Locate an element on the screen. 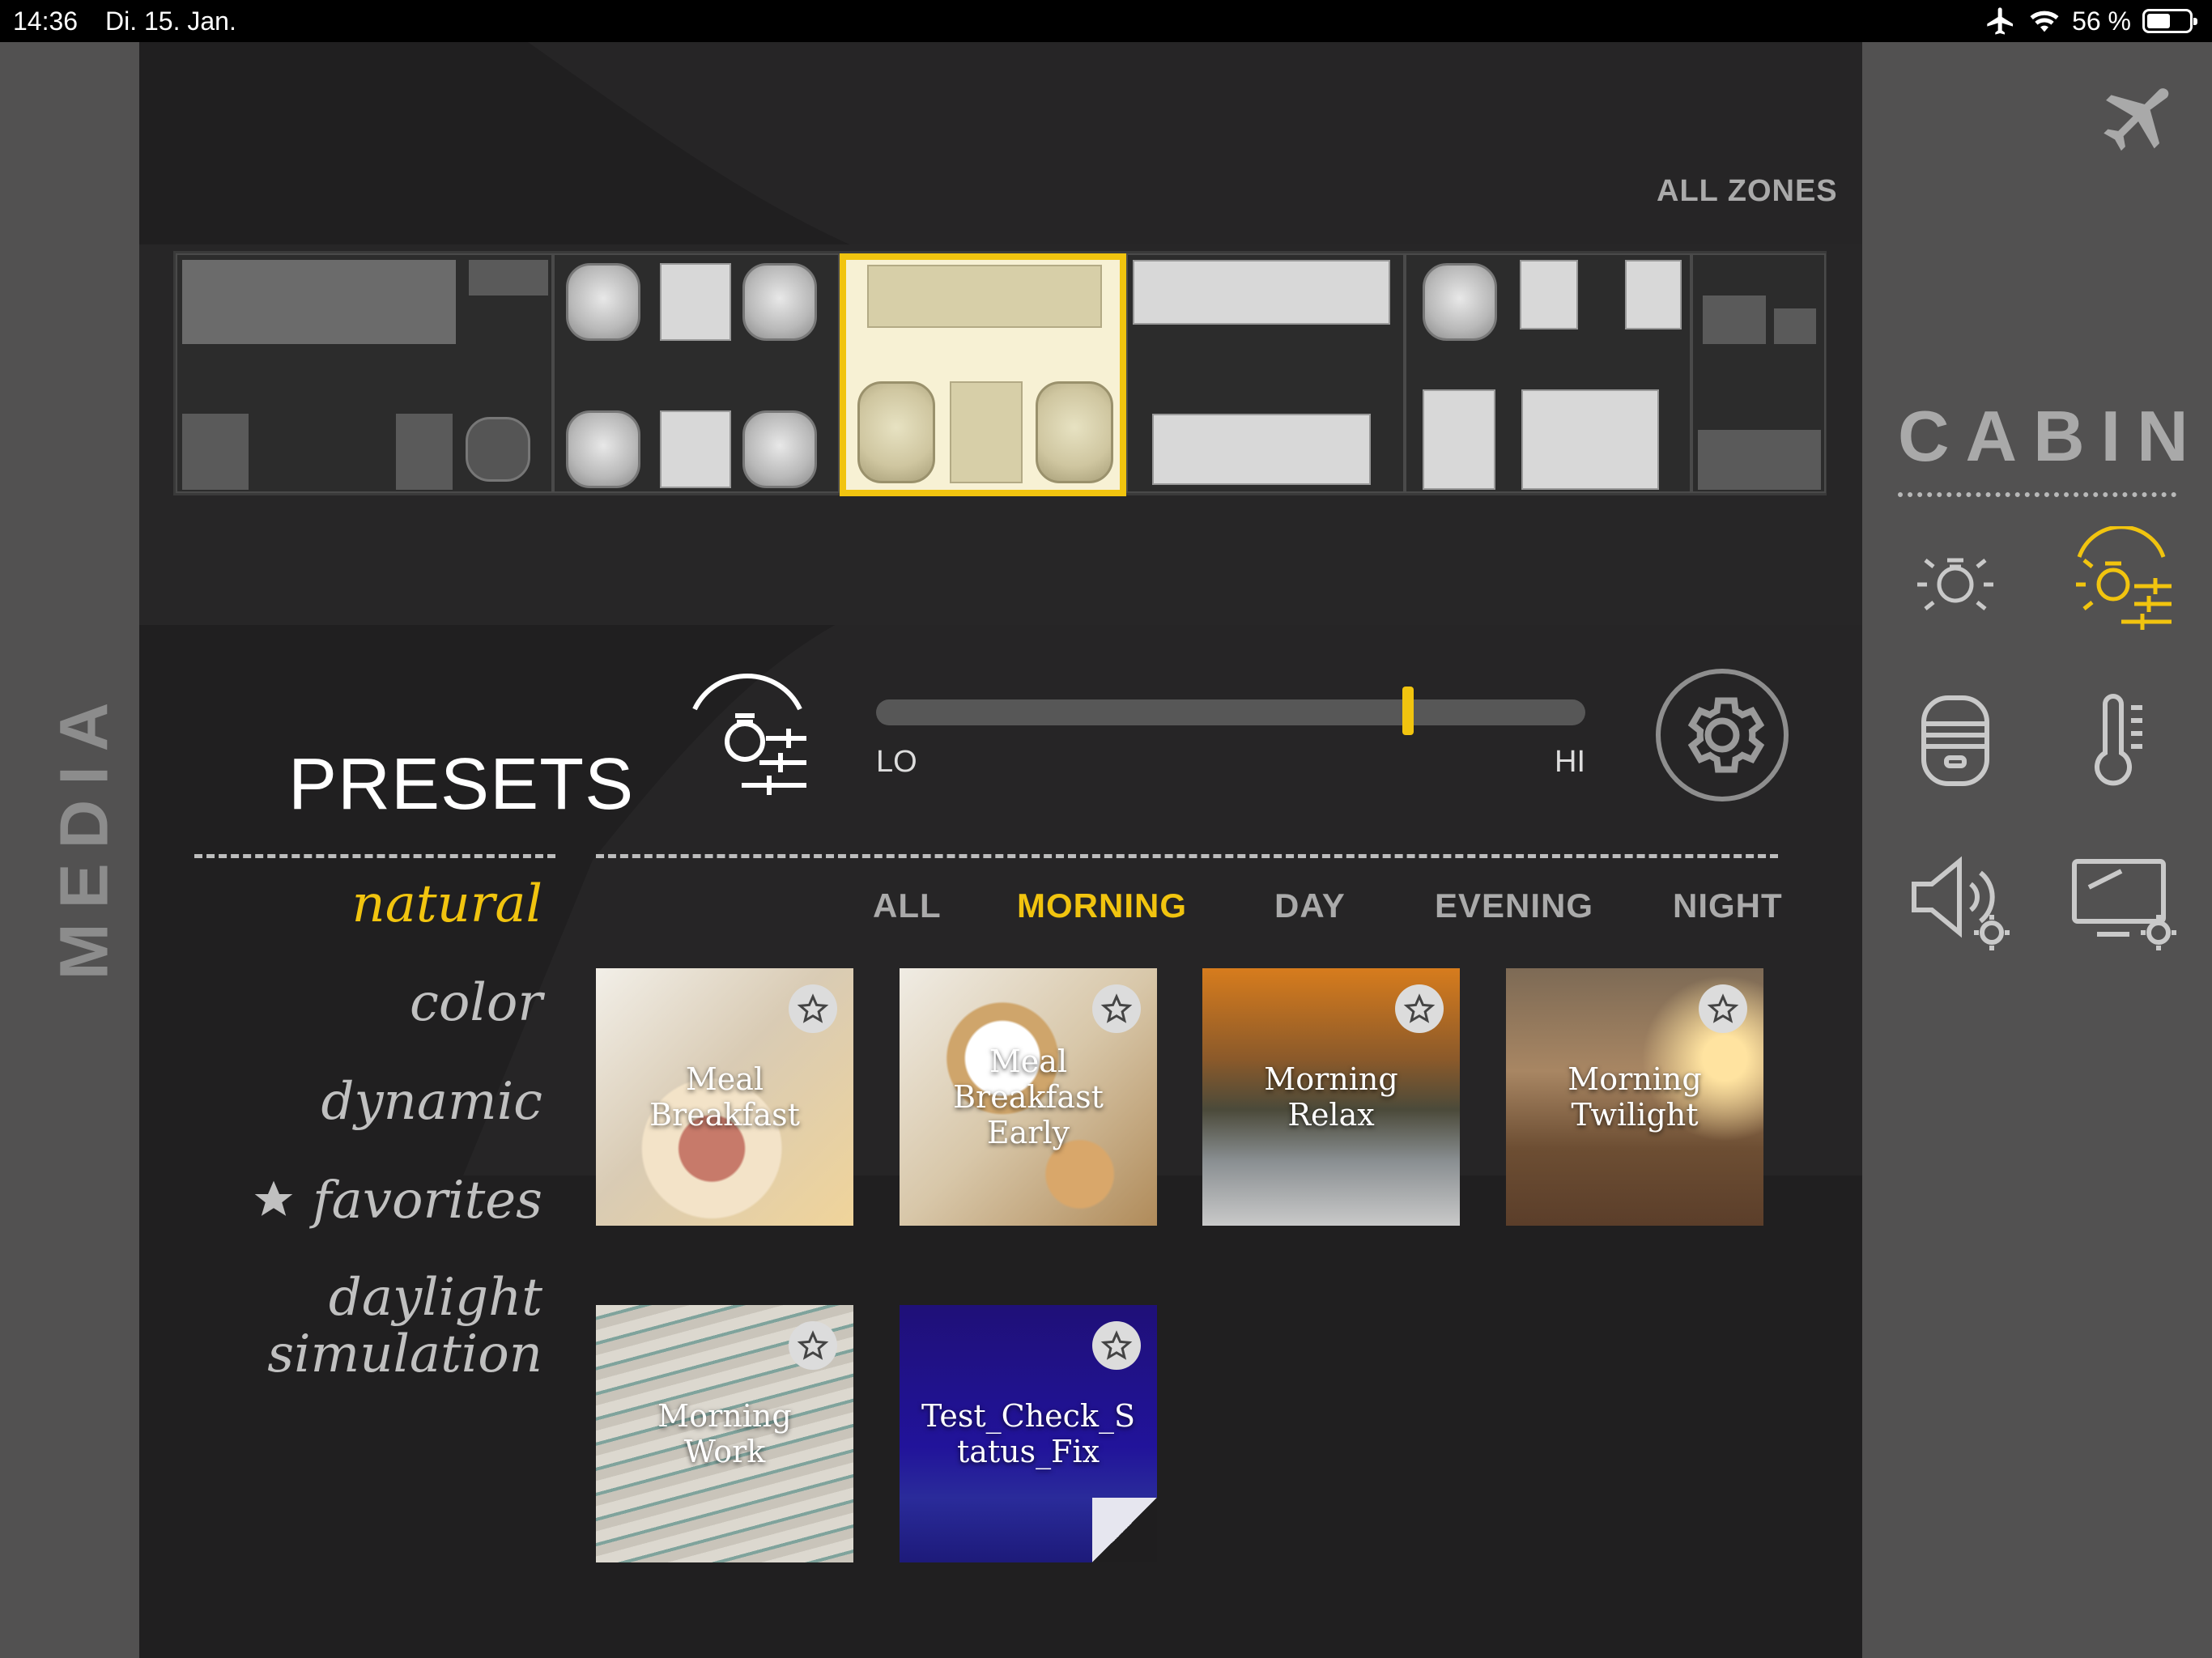  tv-cabinet is located at coordinates (1262, 292).